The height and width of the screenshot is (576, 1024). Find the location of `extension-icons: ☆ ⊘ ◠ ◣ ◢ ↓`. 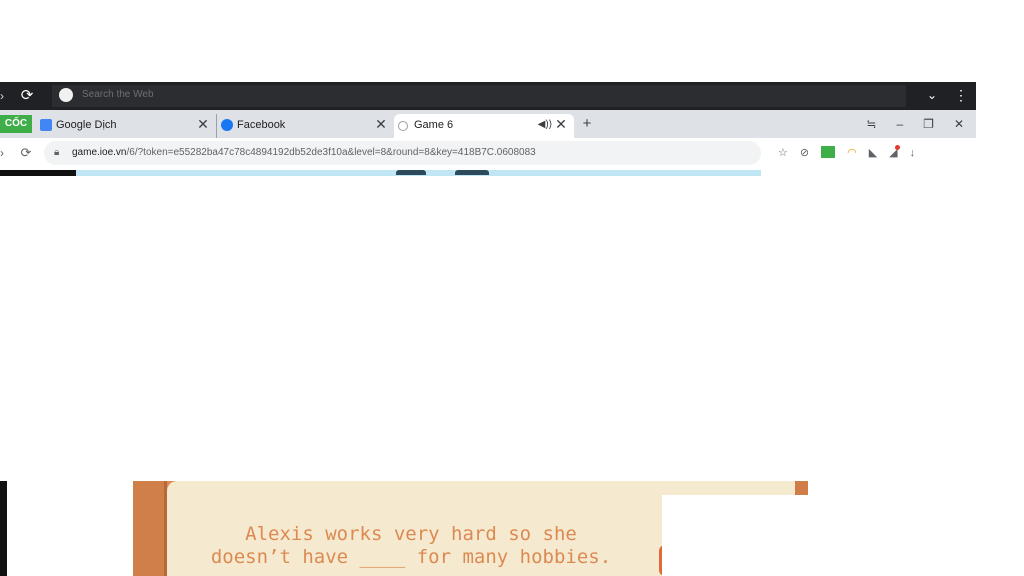

extension-icons: ☆ ⊘ ◠ ◣ ◢ ↓ is located at coordinates (846, 153).